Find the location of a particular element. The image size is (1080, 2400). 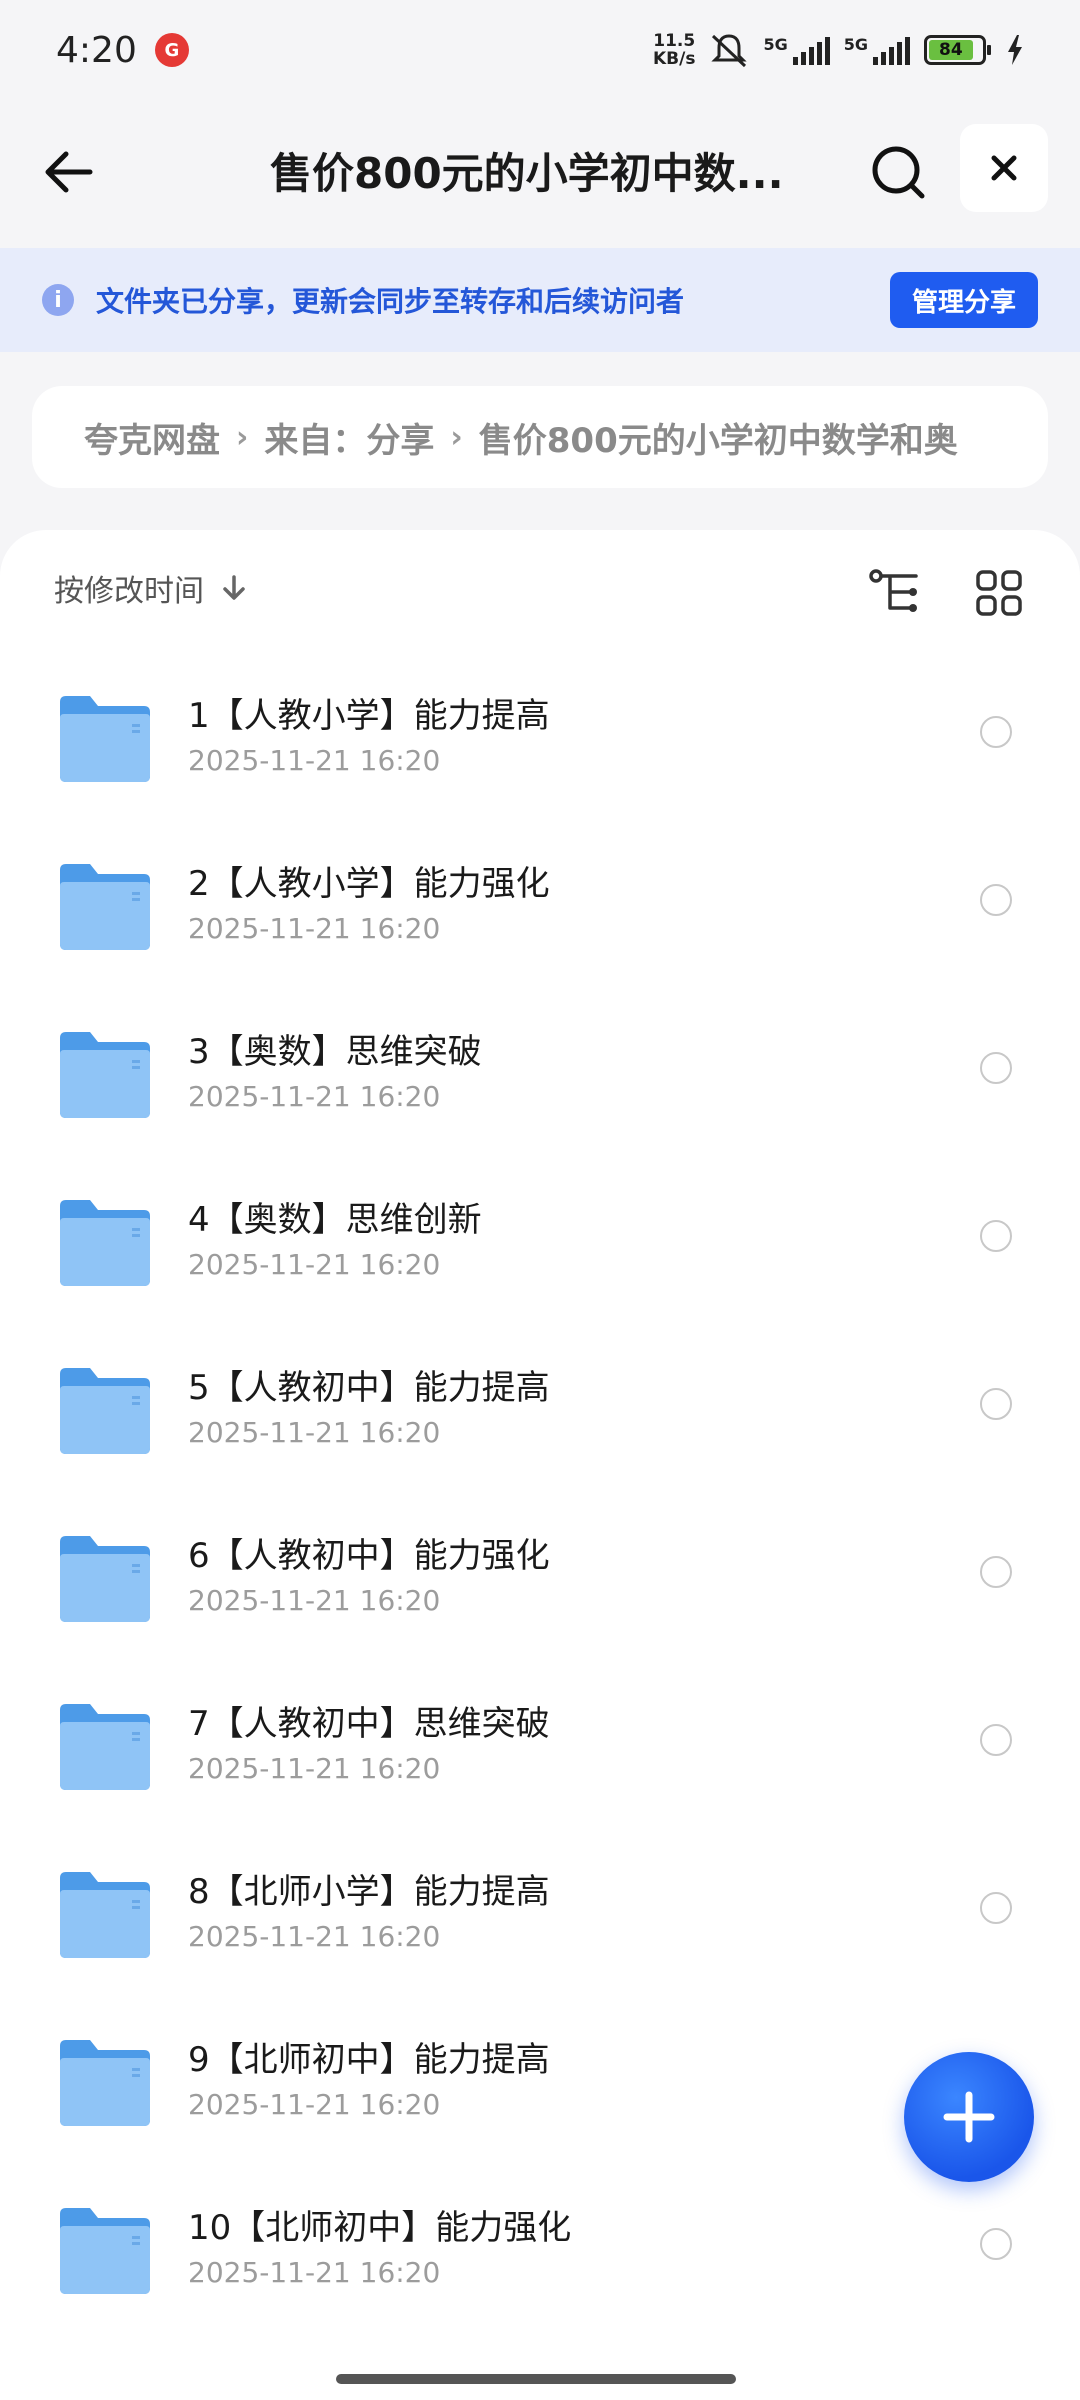

list-item: 7【人教初中】思维突破 2025-11-21 16:20 is located at coordinates (540, 1756).